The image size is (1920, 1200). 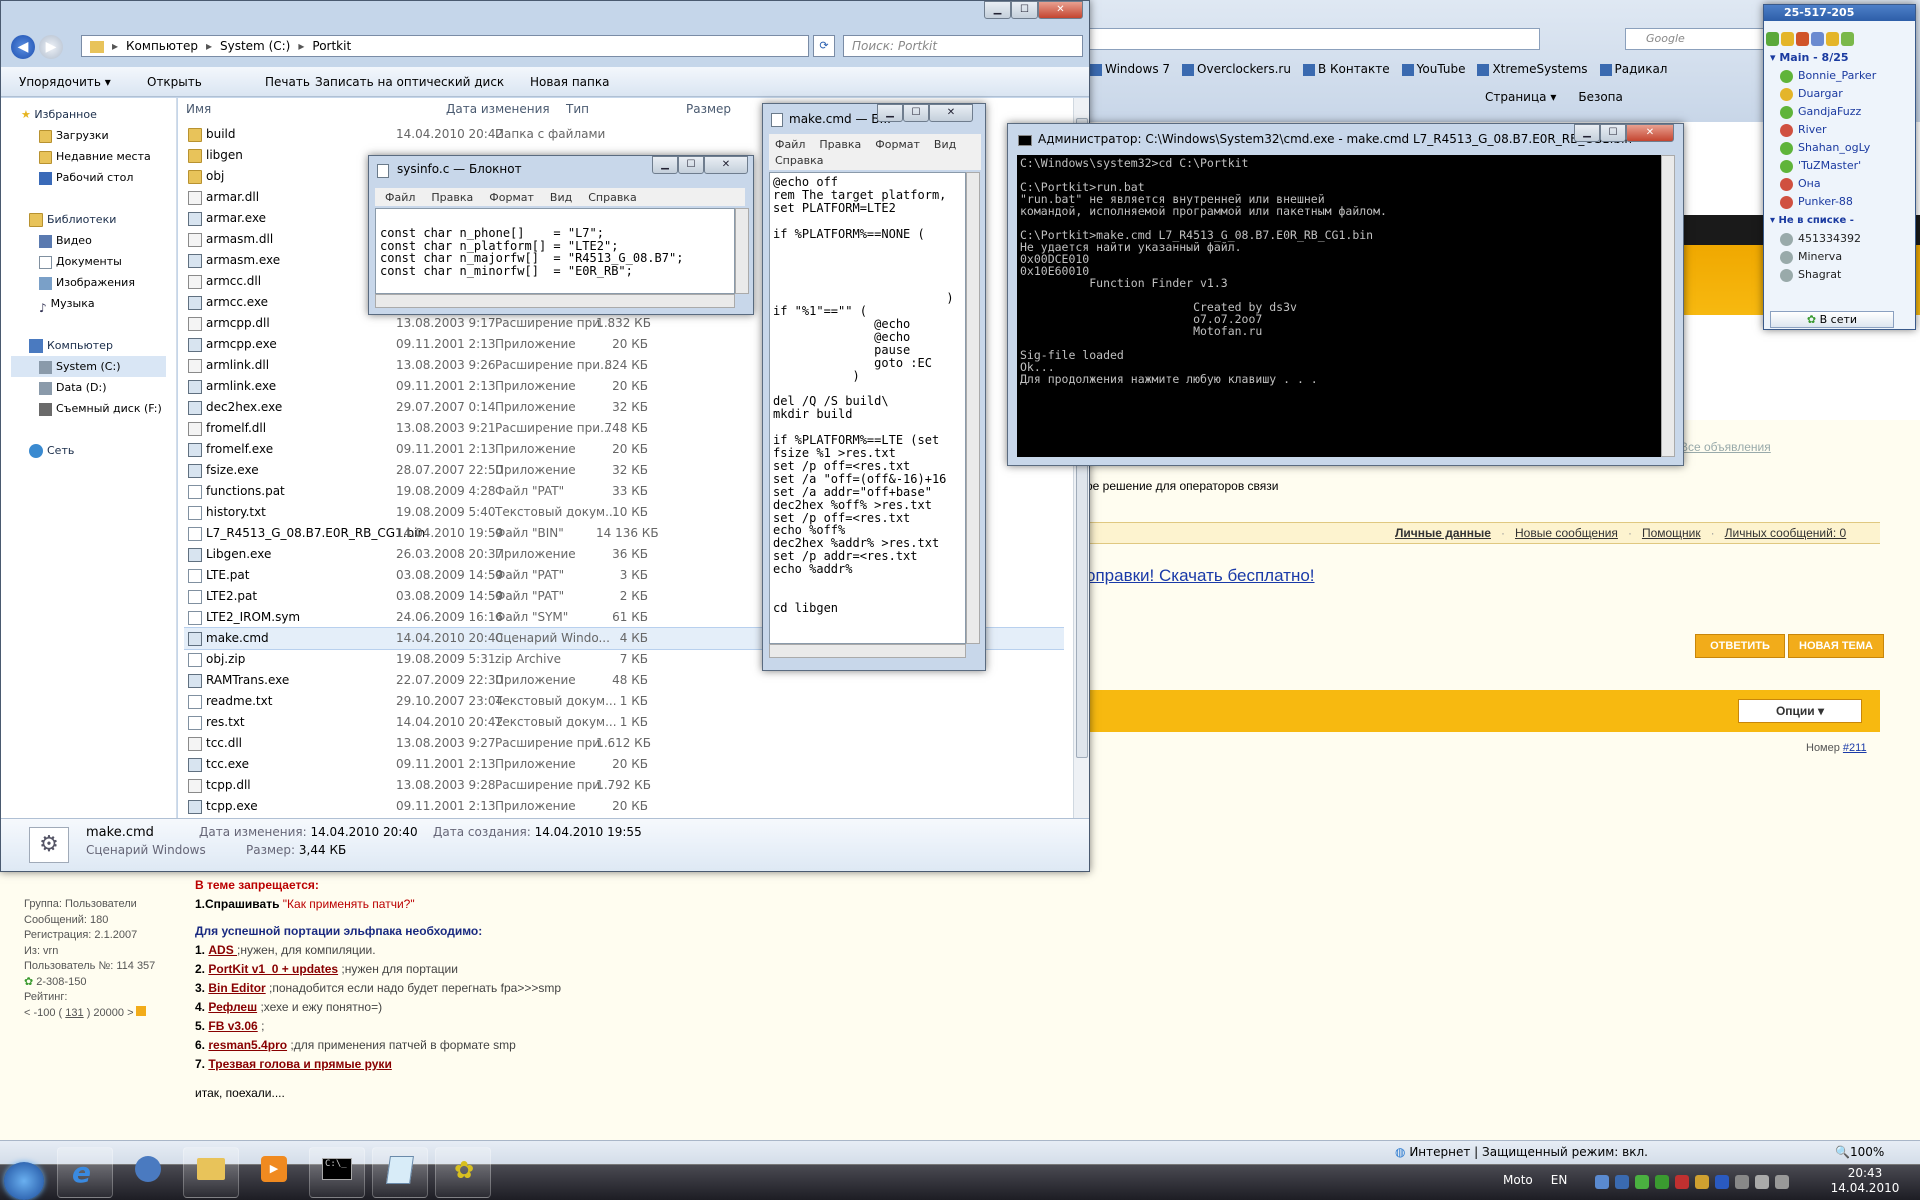 I want to click on browser-search-box: Google, so click(x=1695, y=39).